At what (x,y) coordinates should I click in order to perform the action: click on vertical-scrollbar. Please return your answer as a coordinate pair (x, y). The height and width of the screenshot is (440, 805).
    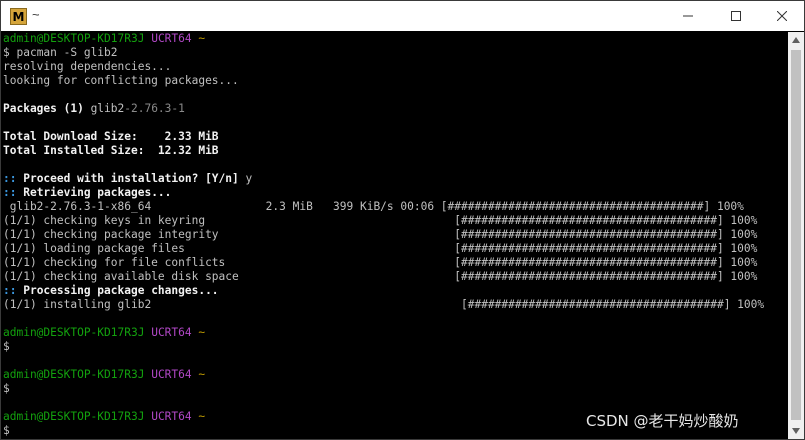
    Looking at the image, I should click on (796, 235).